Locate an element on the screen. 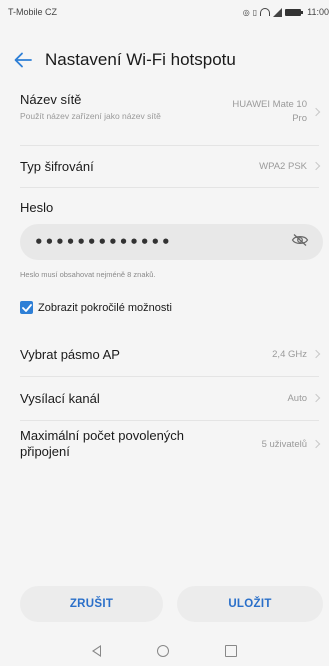 This screenshot has height=666, width=329. password-title: Heslo is located at coordinates (37, 207).